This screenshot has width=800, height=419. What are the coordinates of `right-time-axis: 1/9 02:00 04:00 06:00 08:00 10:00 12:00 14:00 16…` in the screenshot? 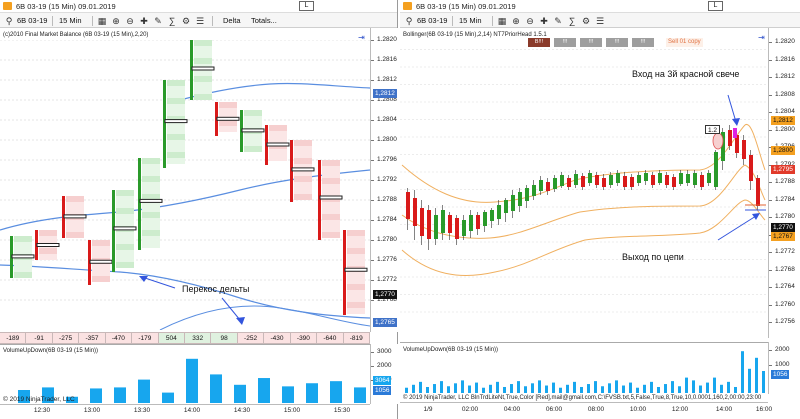 It's located at (586, 410).